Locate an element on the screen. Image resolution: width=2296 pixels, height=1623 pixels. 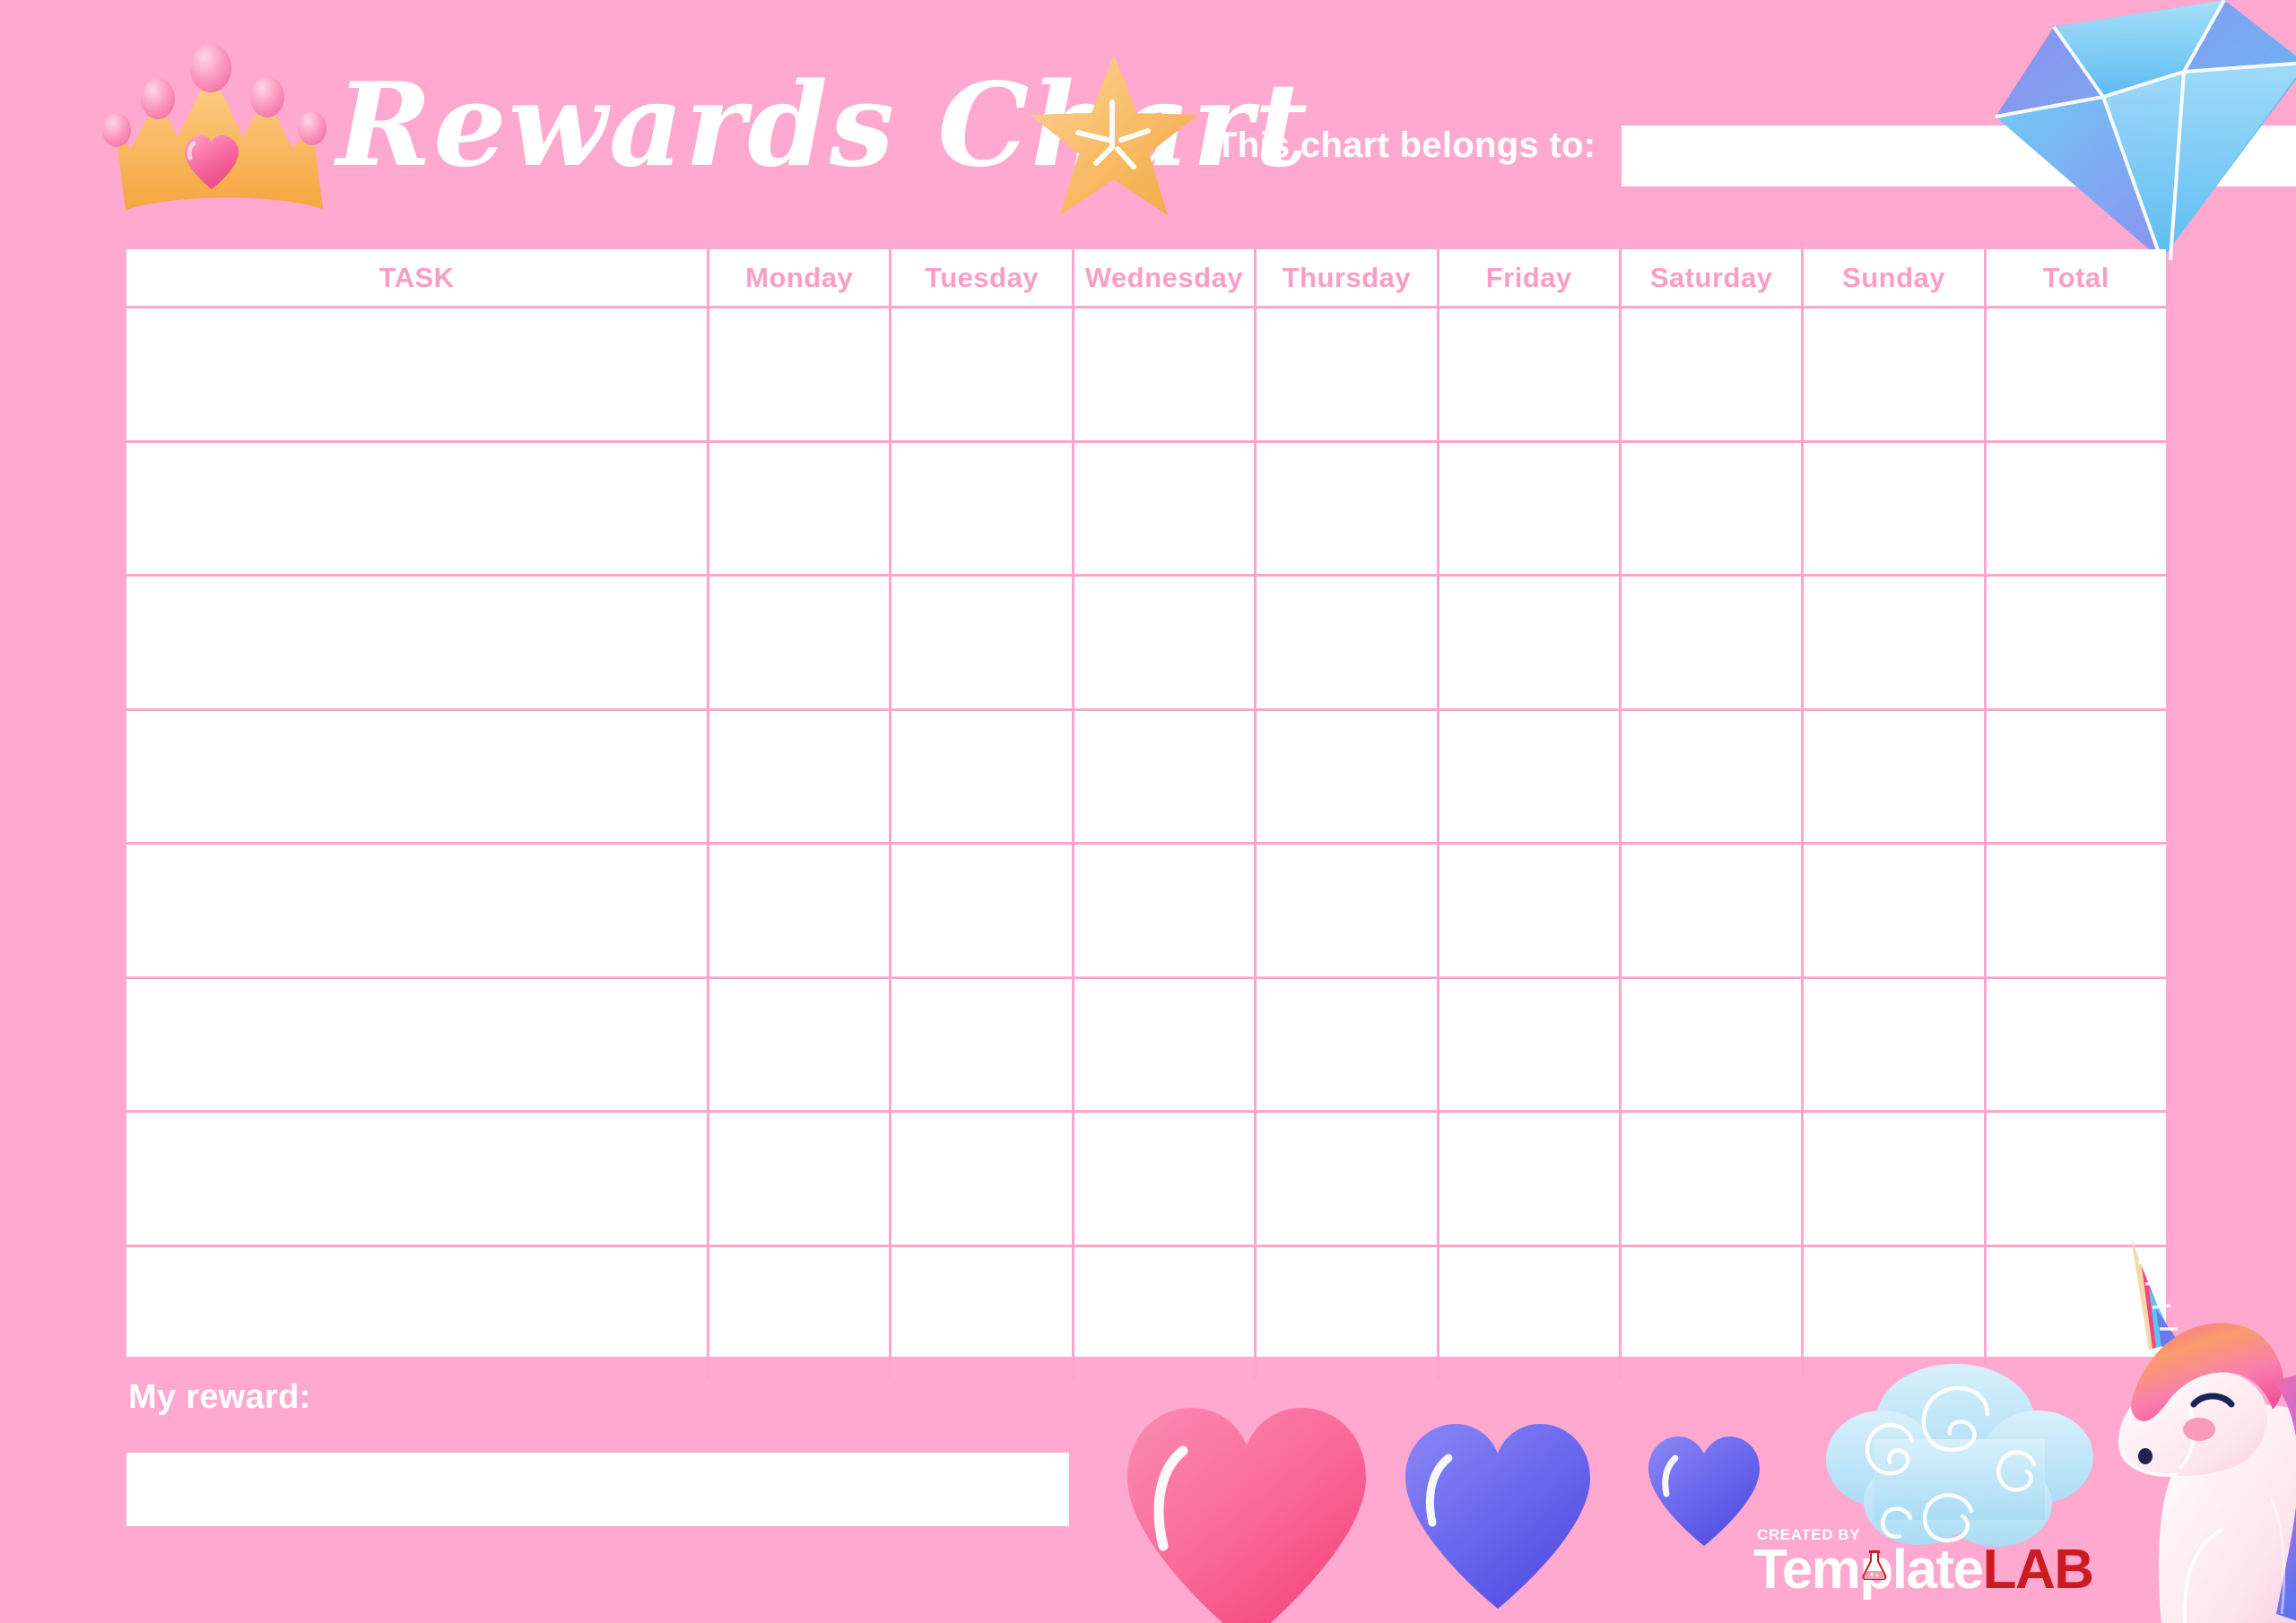
column-header-saturday: Saturday is located at coordinates (1713, 277).